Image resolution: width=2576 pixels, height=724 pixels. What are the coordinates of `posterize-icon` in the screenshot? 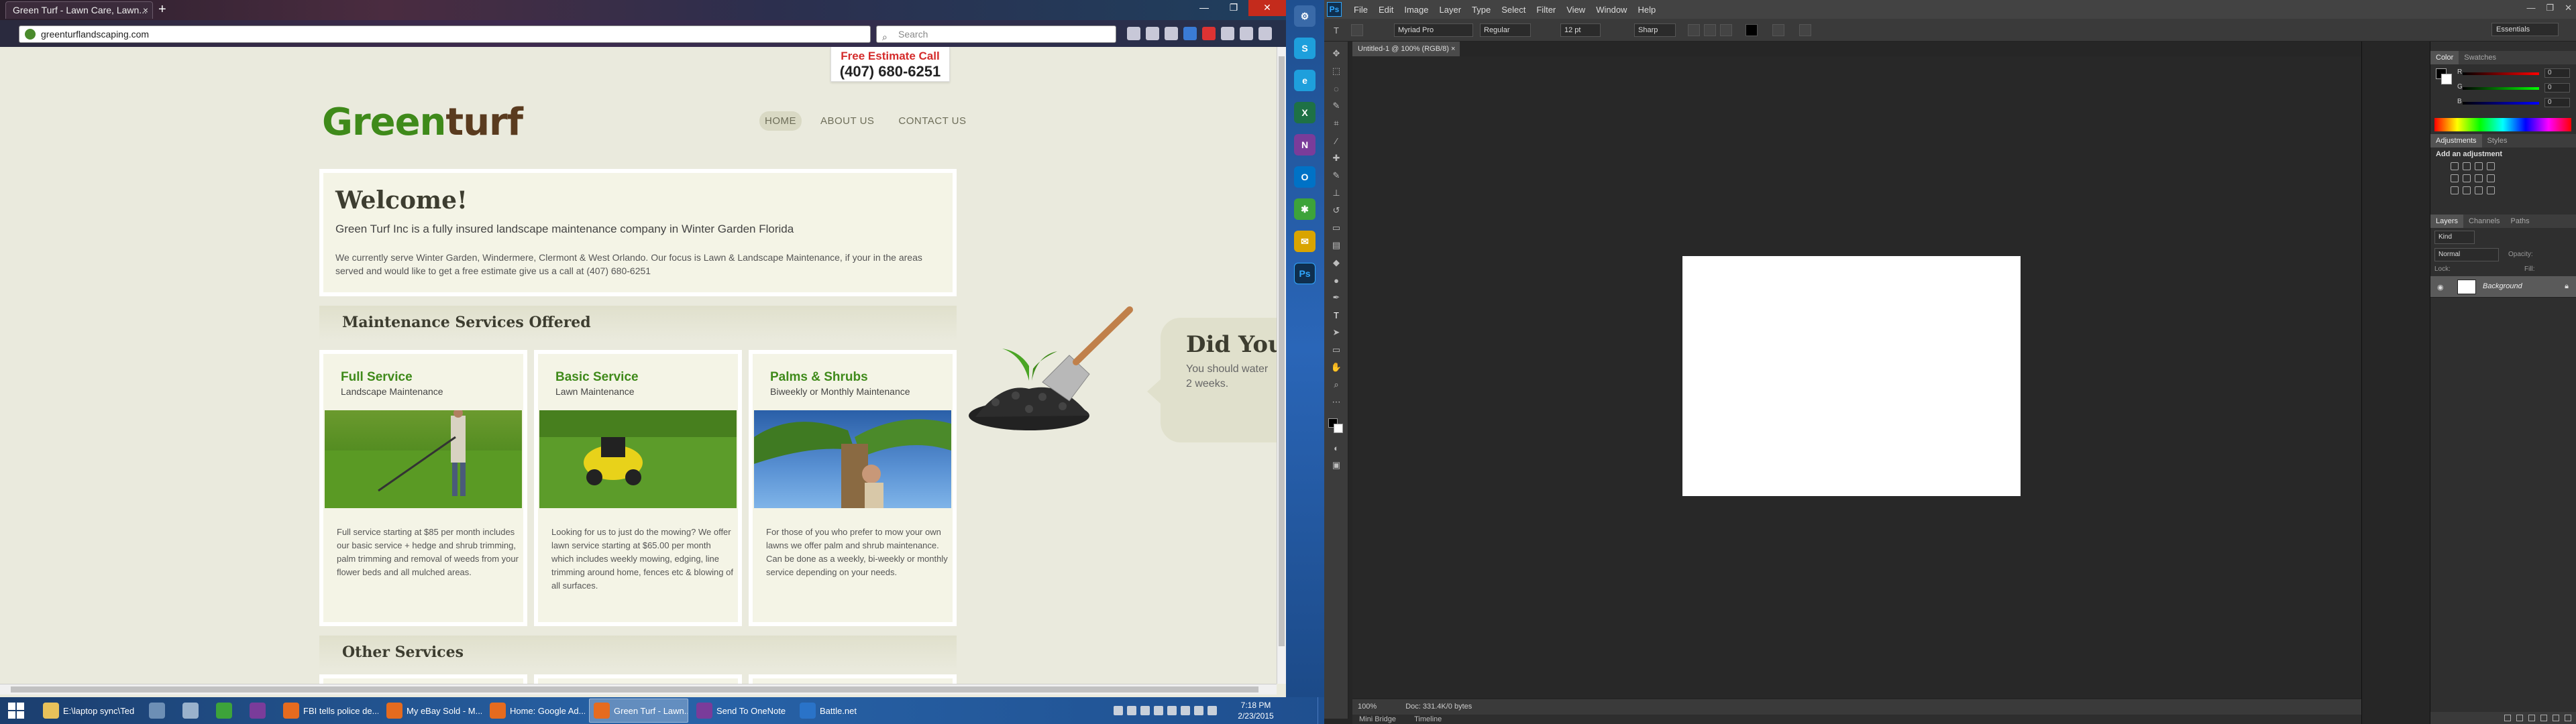 It's located at (2467, 190).